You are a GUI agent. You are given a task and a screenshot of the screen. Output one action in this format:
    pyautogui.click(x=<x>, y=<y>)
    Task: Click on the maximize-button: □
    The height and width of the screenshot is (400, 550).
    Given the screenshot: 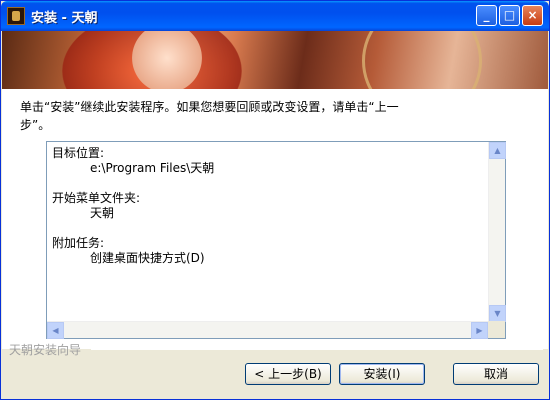 What is the action you would take?
    pyautogui.click(x=509, y=15)
    